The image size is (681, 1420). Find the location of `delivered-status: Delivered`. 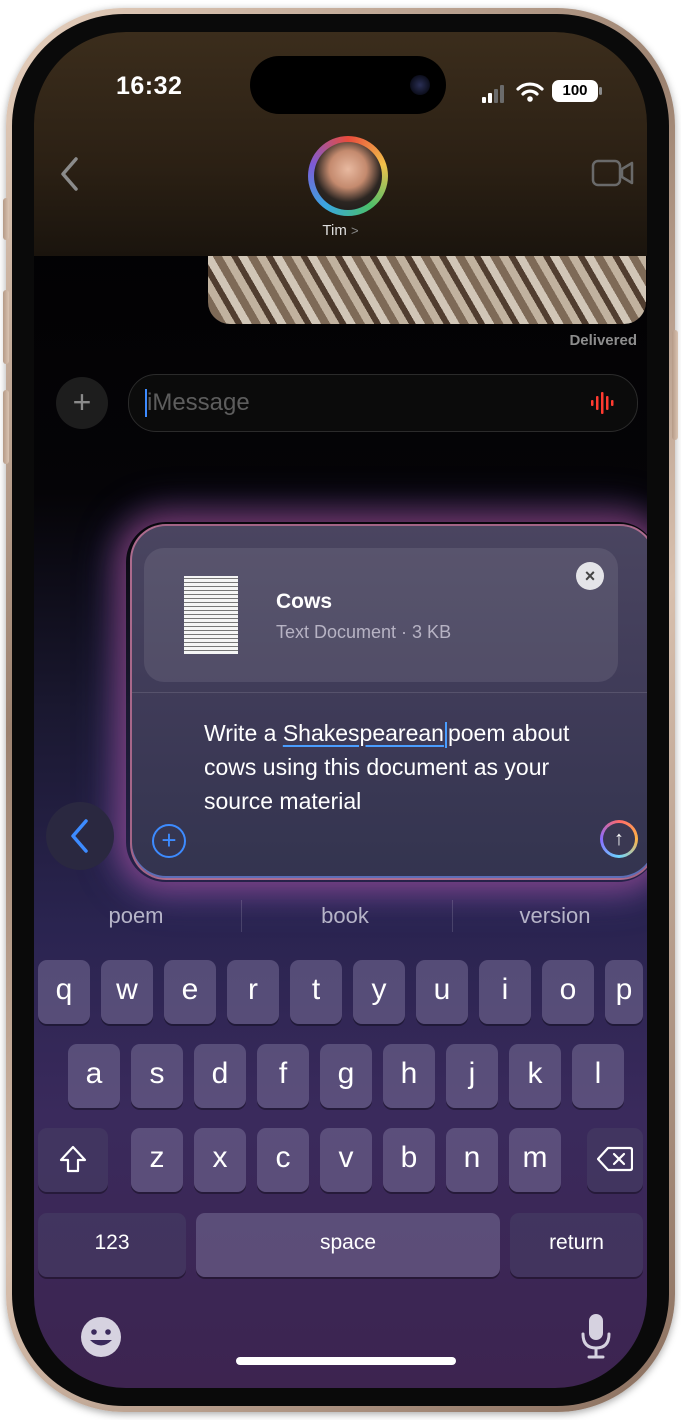

delivered-status: Delivered is located at coordinates (603, 340).